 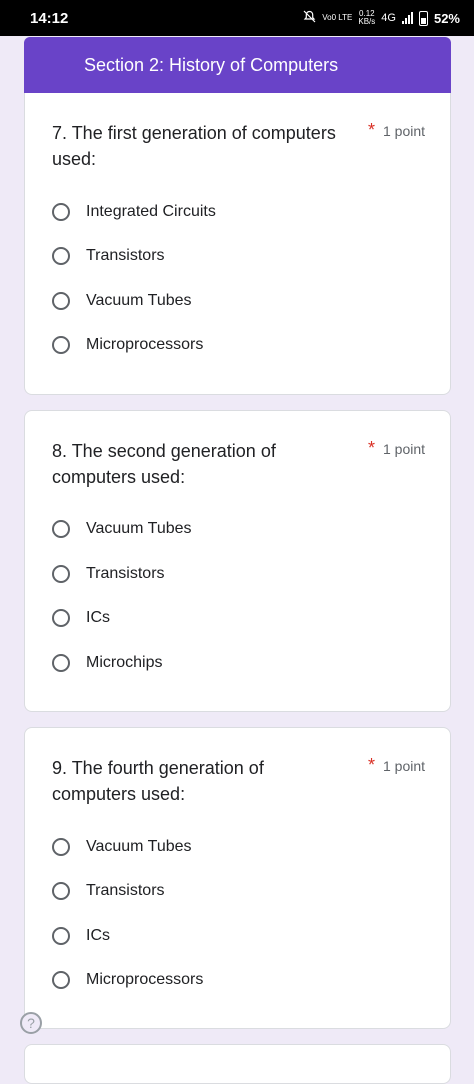 I want to click on section-title: Section 2: History of Computers, so click(x=211, y=64).